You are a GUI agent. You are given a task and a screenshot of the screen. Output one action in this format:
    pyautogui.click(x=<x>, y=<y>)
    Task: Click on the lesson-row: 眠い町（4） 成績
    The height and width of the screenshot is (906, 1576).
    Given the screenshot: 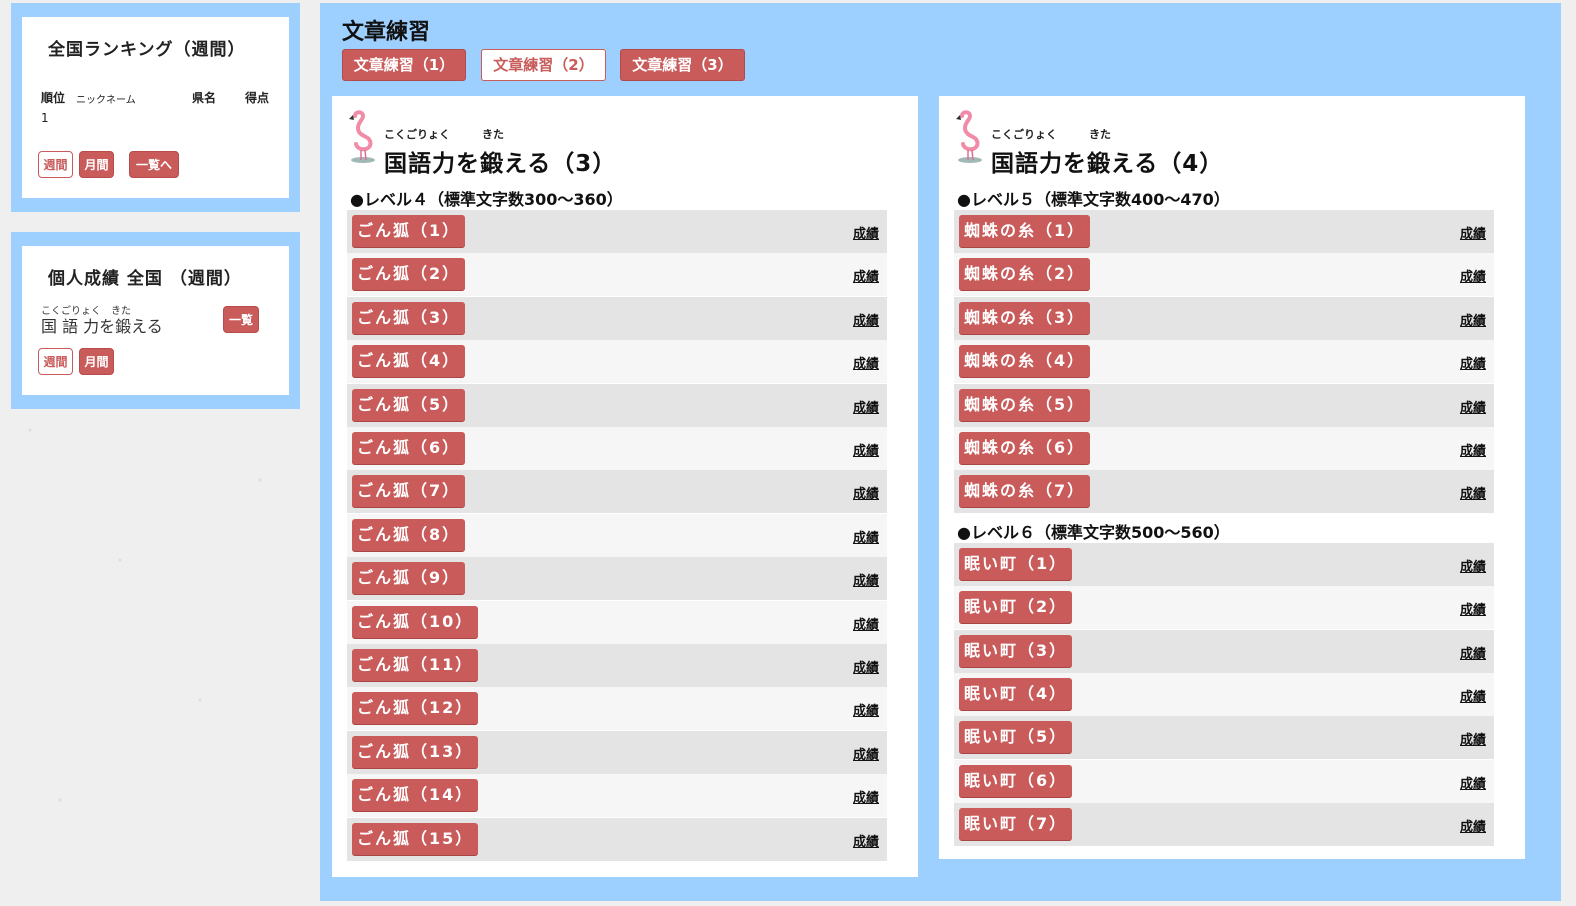 What is the action you would take?
    pyautogui.click(x=1224, y=694)
    